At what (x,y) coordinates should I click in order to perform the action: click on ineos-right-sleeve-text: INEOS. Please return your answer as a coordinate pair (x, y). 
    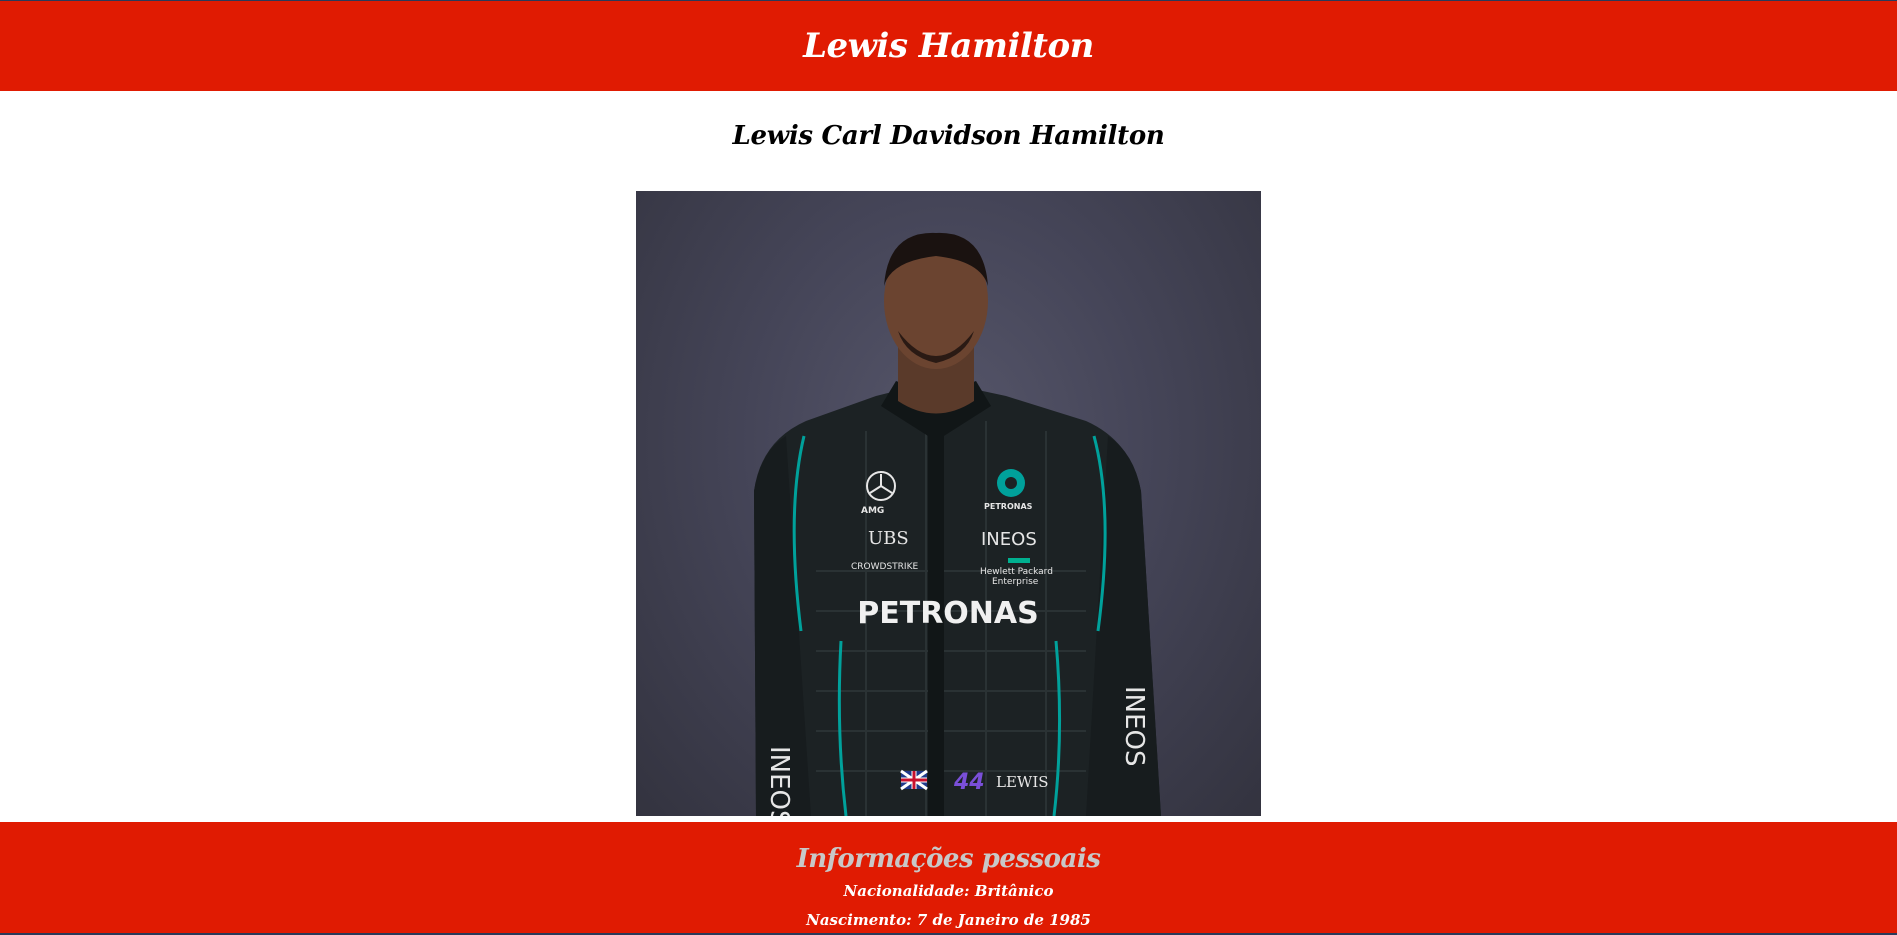
    Looking at the image, I should click on (1134, 726).